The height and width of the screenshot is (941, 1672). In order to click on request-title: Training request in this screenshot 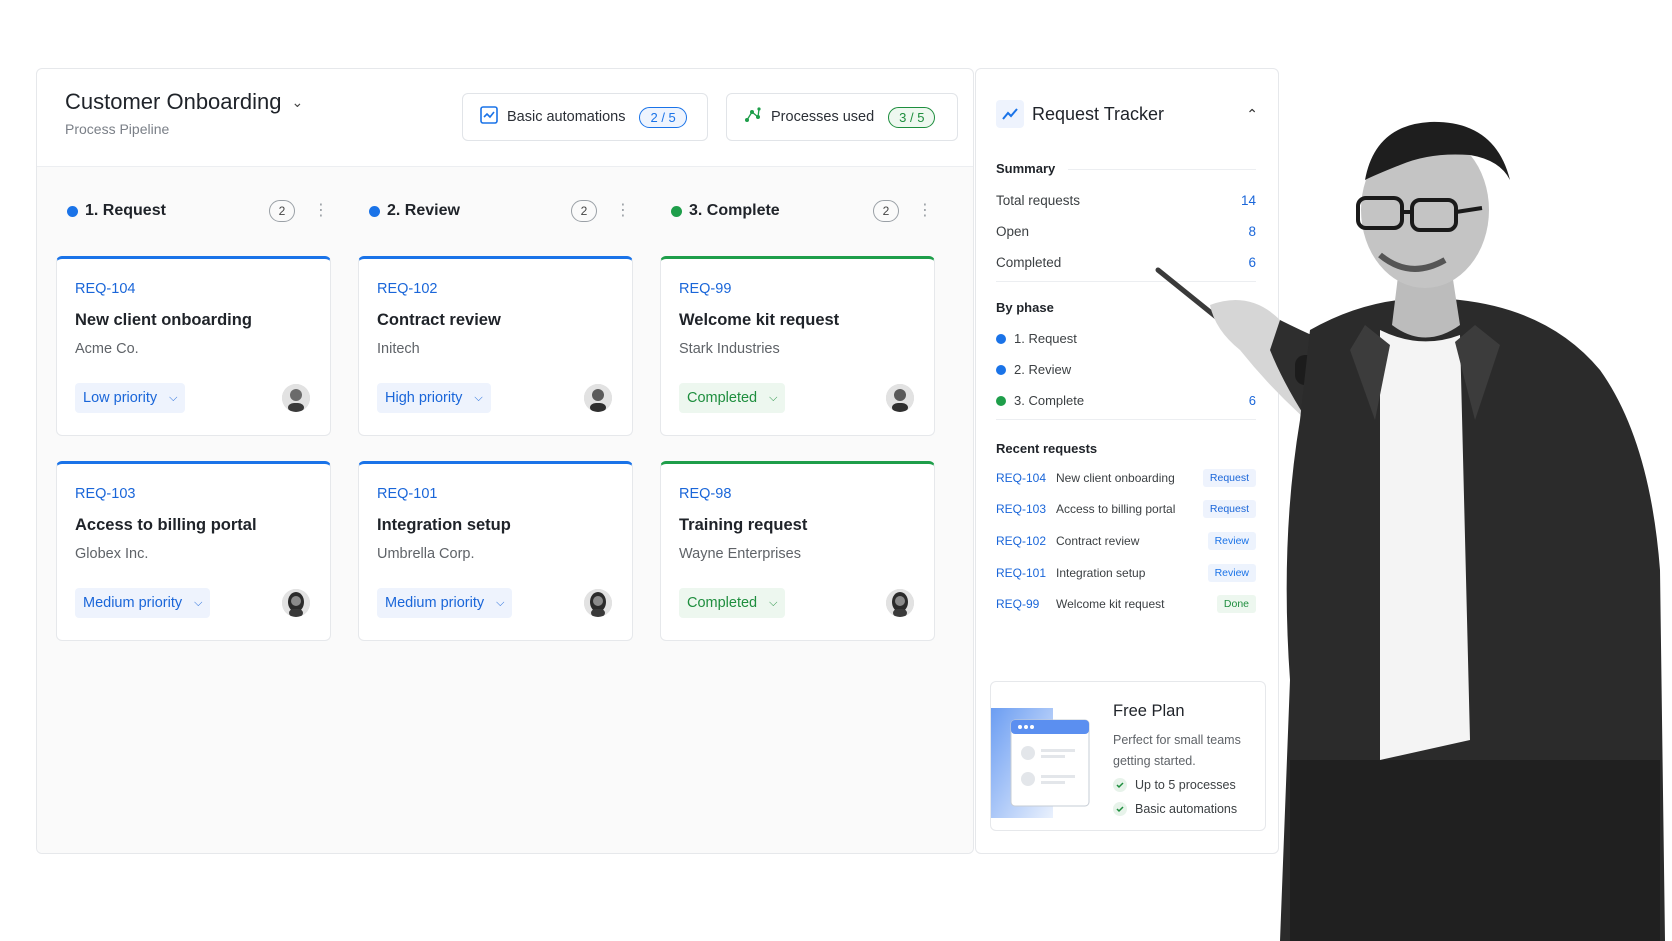, I will do `click(743, 525)`.